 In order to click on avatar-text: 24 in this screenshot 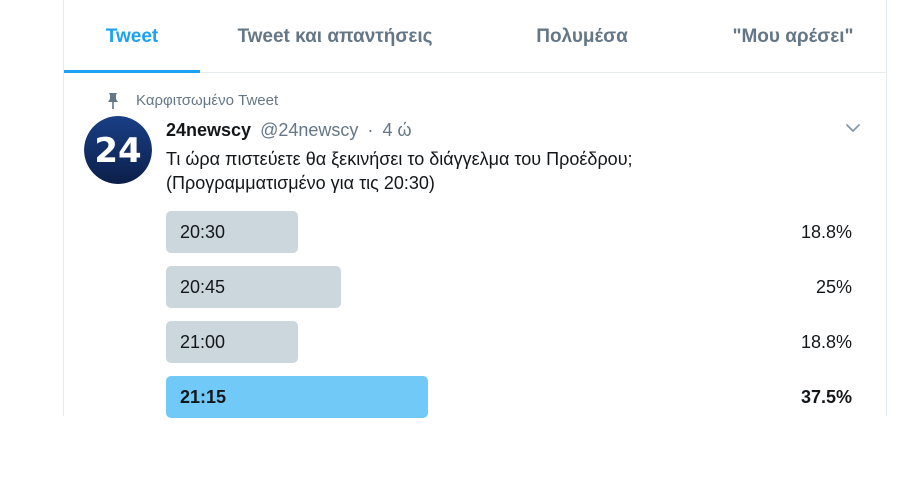, I will do `click(117, 151)`.